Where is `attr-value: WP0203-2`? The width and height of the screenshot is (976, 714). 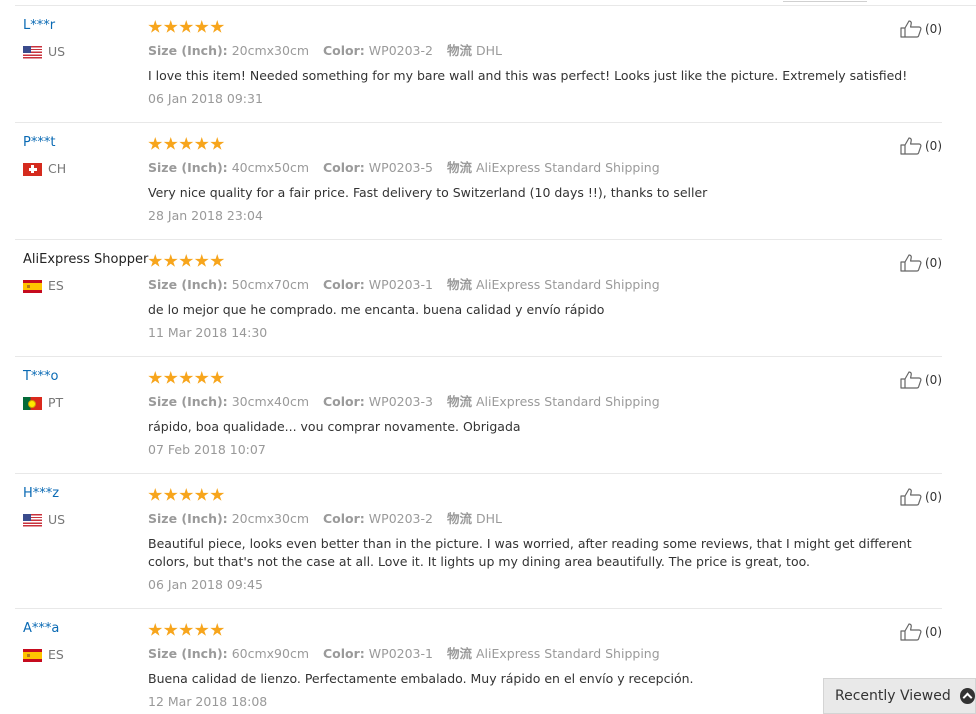
attr-value: WP0203-2 is located at coordinates (400, 50).